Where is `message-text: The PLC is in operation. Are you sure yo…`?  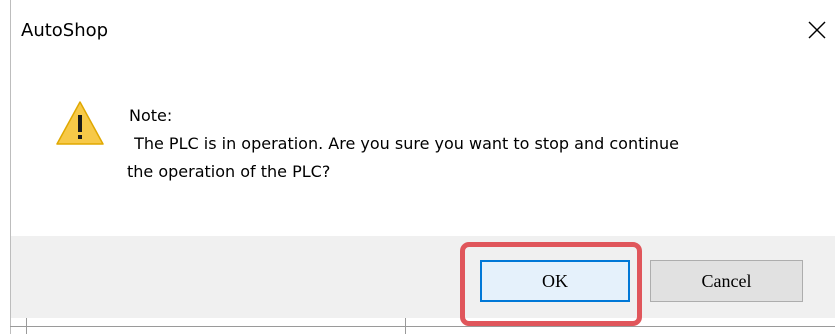
message-text: The PLC is in operation. Are you sure yo… is located at coordinates (404, 143).